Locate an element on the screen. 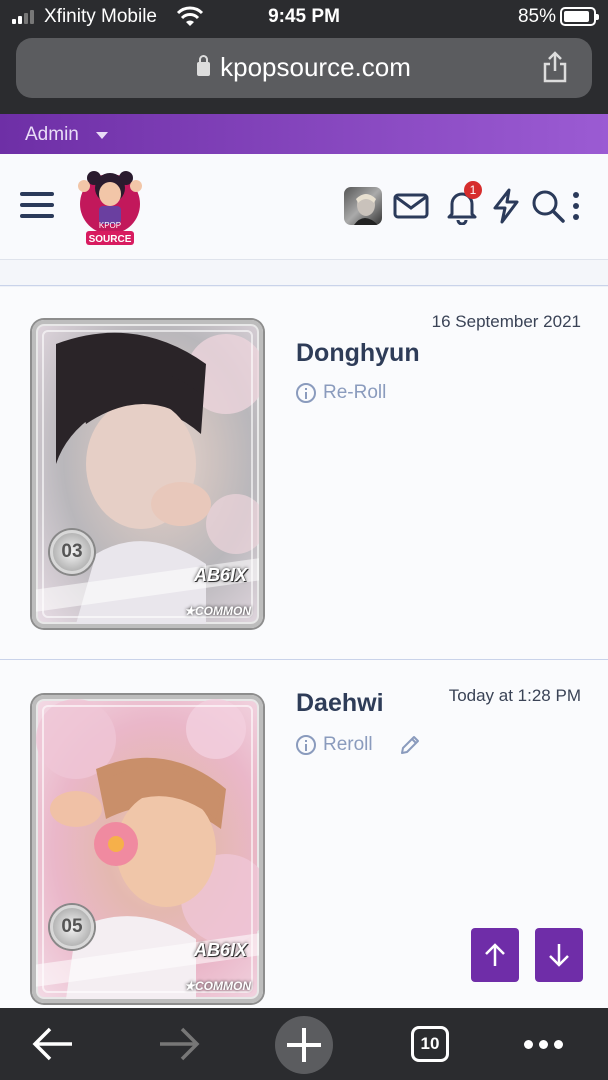 Image resolution: width=608 pixels, height=1080 pixels. chevron-down-icon is located at coordinates (102, 135).